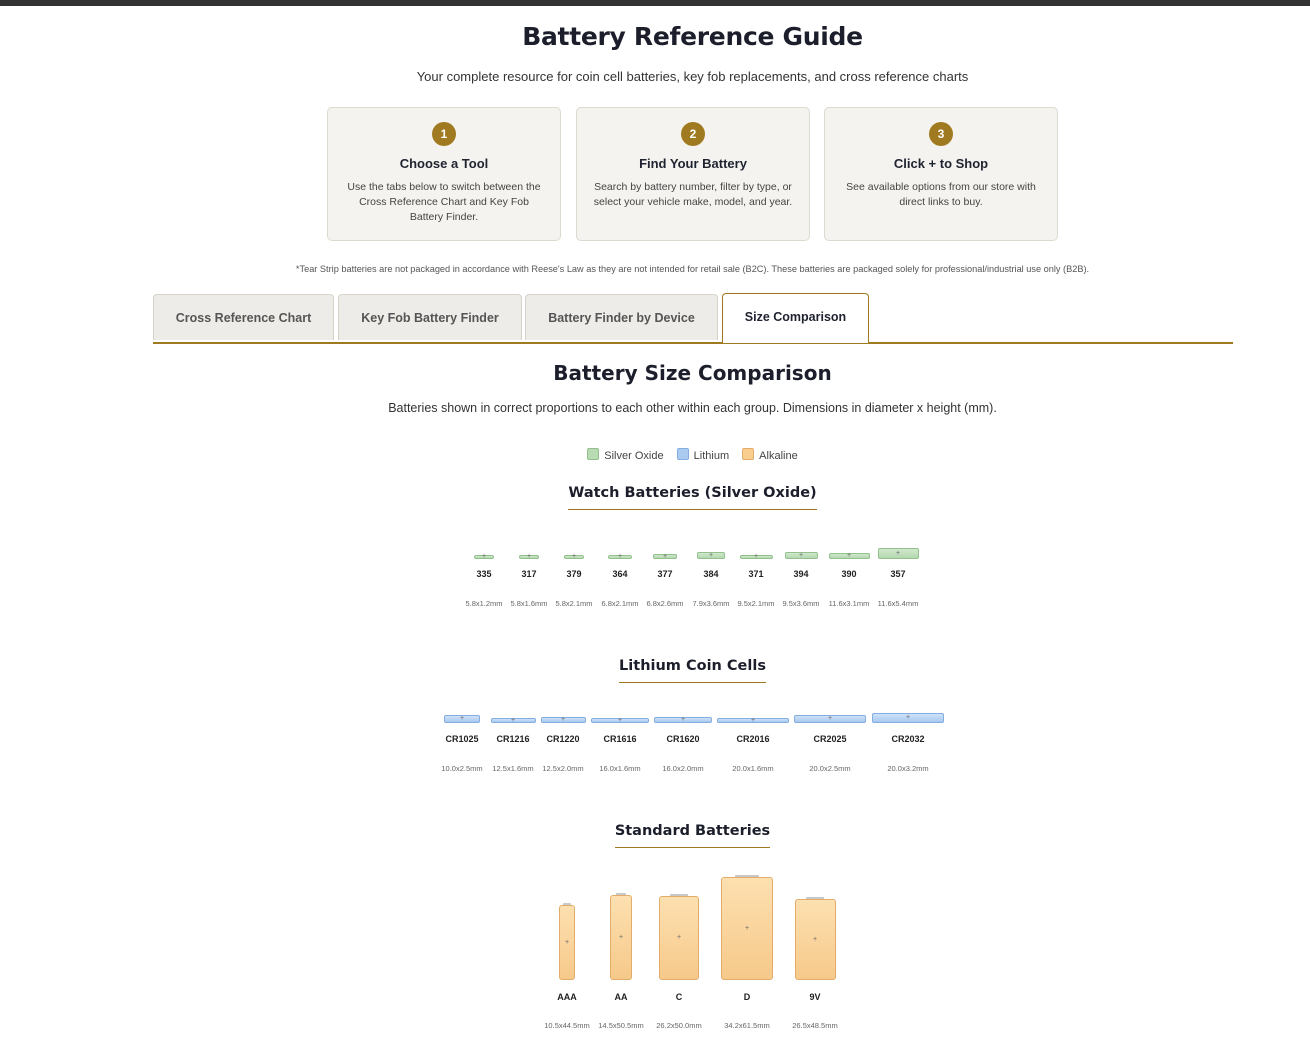 Image resolution: width=1310 pixels, height=1056 pixels. Describe the element at coordinates (795, 318) in the screenshot. I see `tab-size-comparison: Size Comparison` at that location.